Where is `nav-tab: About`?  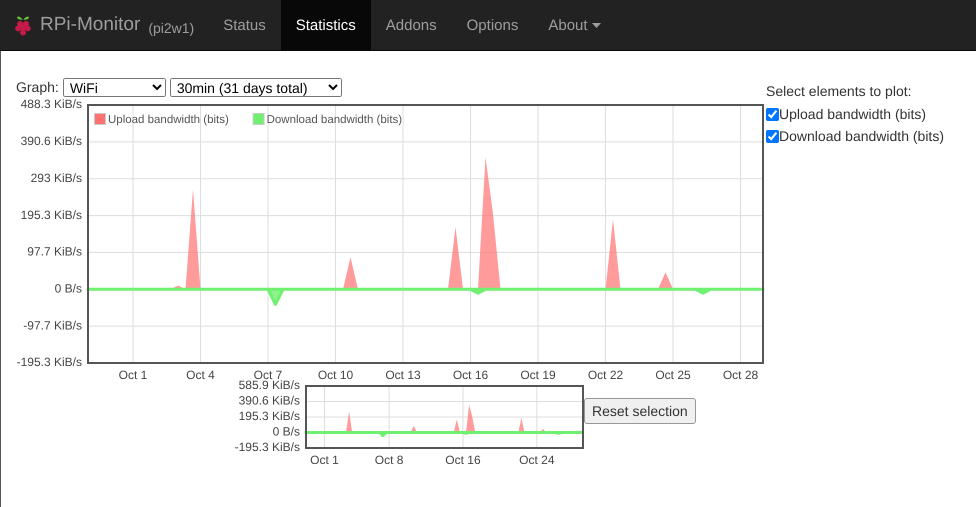 nav-tab: About is located at coordinates (574, 25).